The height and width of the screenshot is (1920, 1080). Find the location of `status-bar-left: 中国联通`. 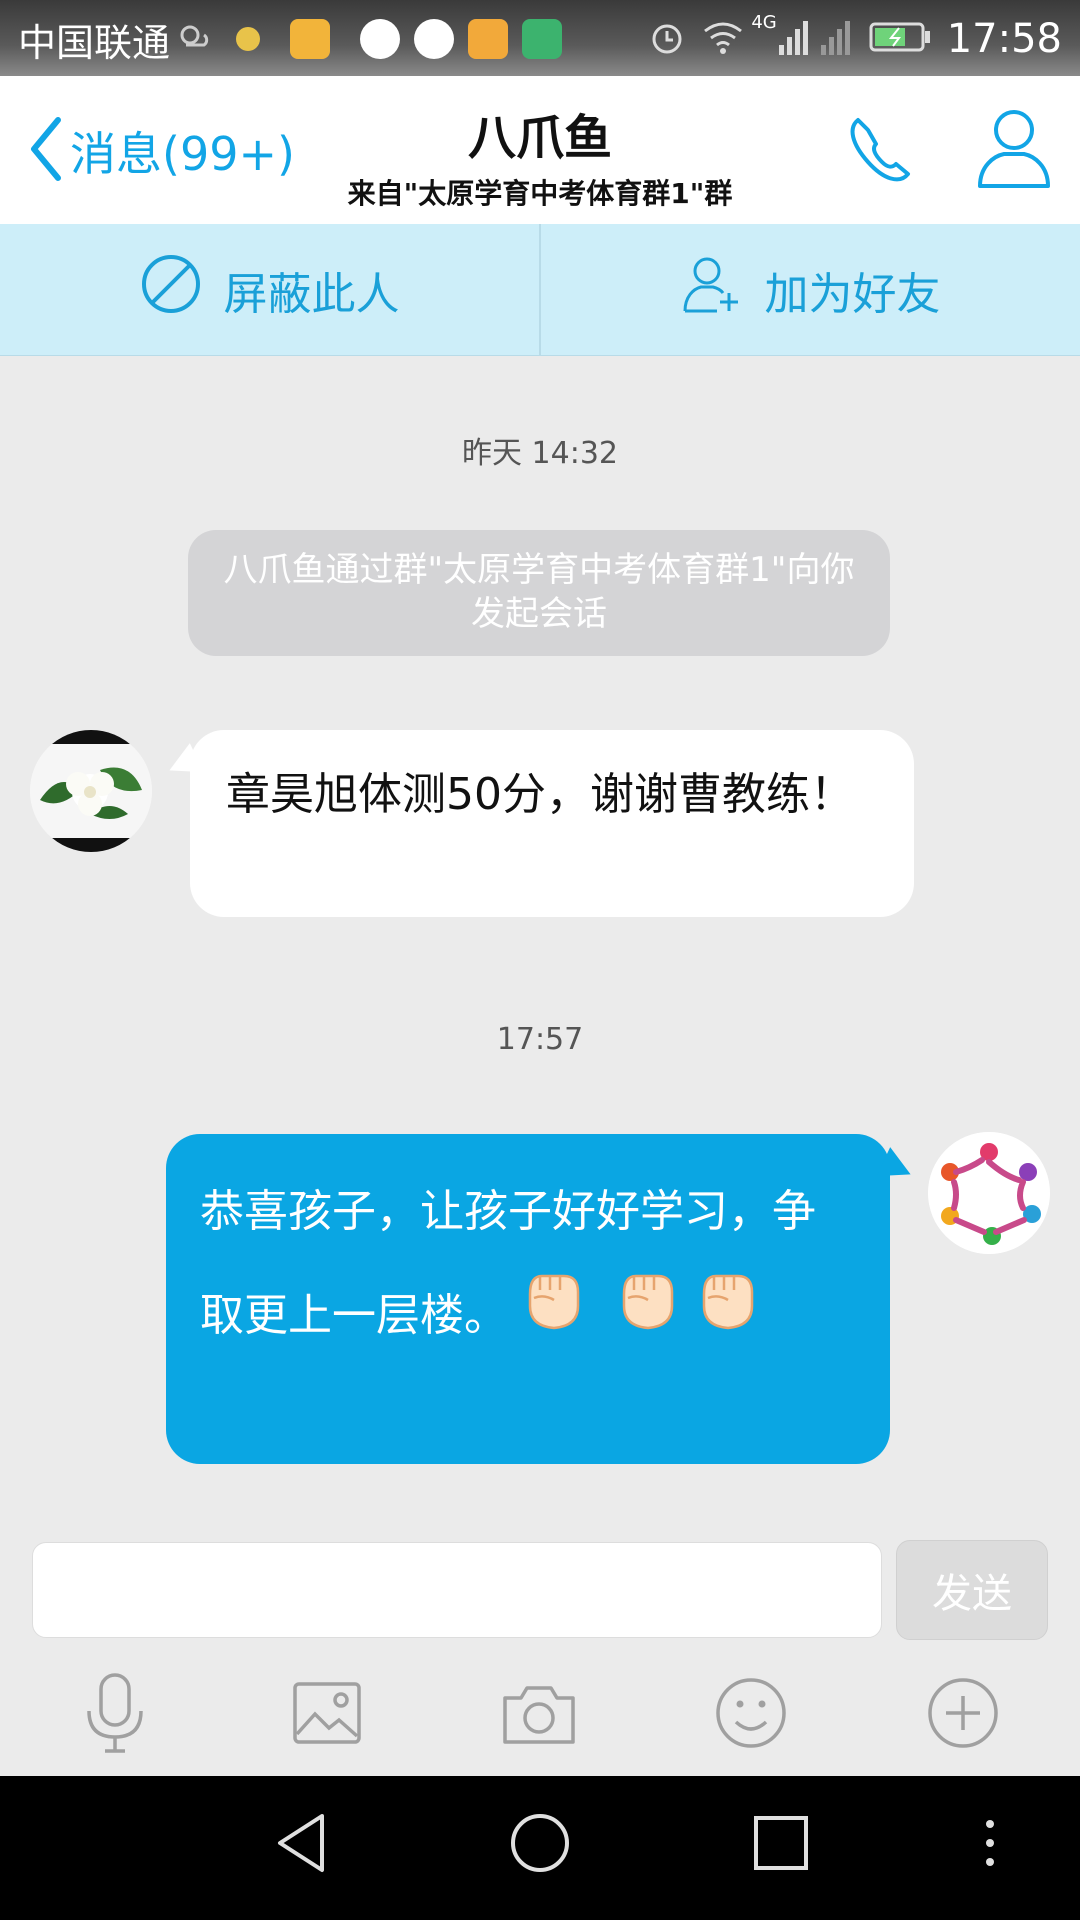

status-bar-left: 中国联通 is located at coordinates (290, 39).